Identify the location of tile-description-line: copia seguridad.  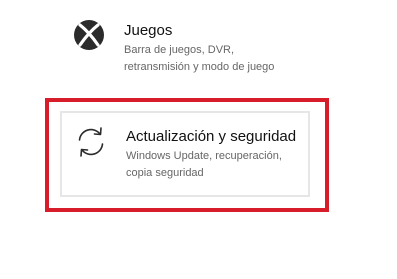
(165, 173).